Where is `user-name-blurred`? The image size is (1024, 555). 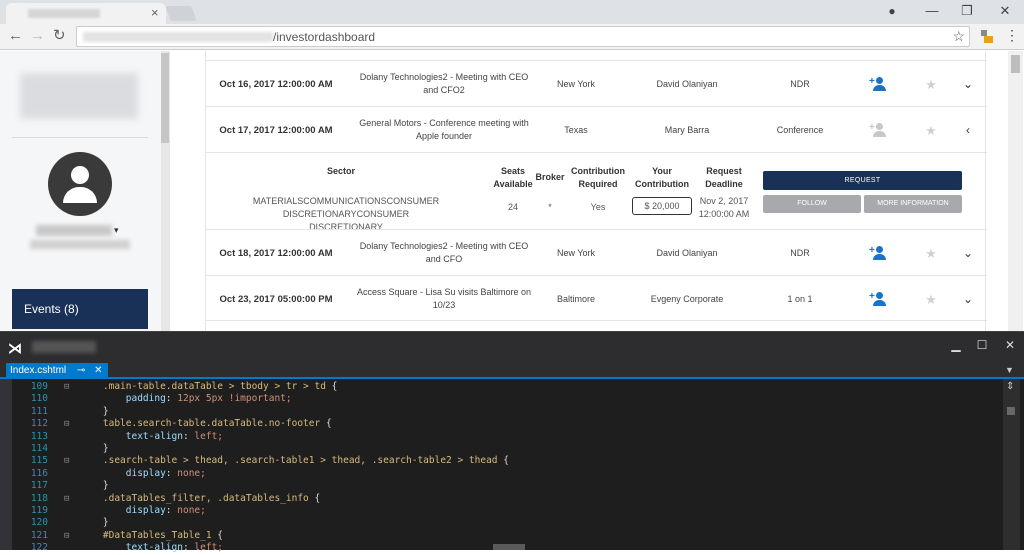 user-name-blurred is located at coordinates (74, 230).